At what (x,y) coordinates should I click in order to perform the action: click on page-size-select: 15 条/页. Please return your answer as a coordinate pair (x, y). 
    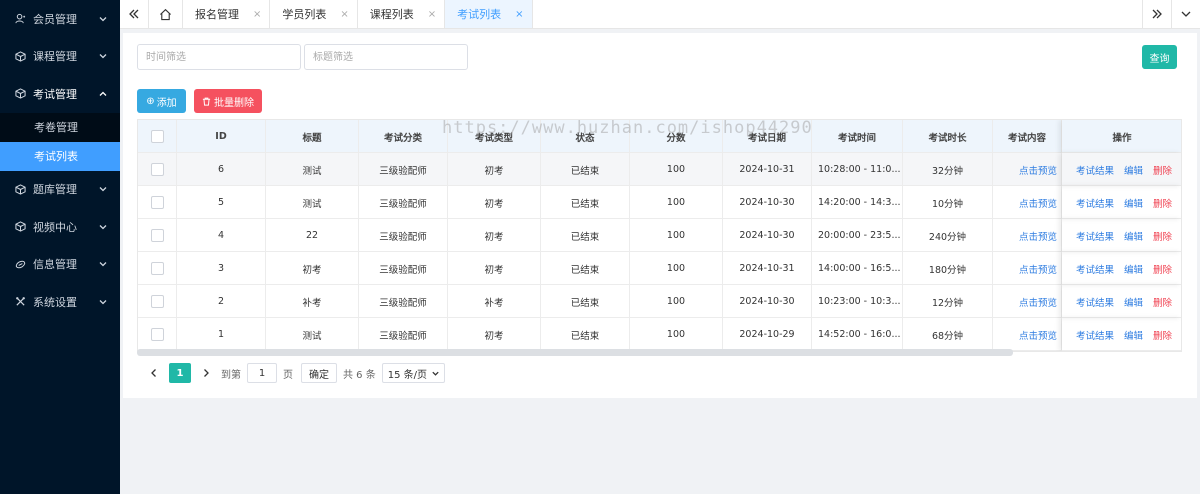
    Looking at the image, I should click on (413, 373).